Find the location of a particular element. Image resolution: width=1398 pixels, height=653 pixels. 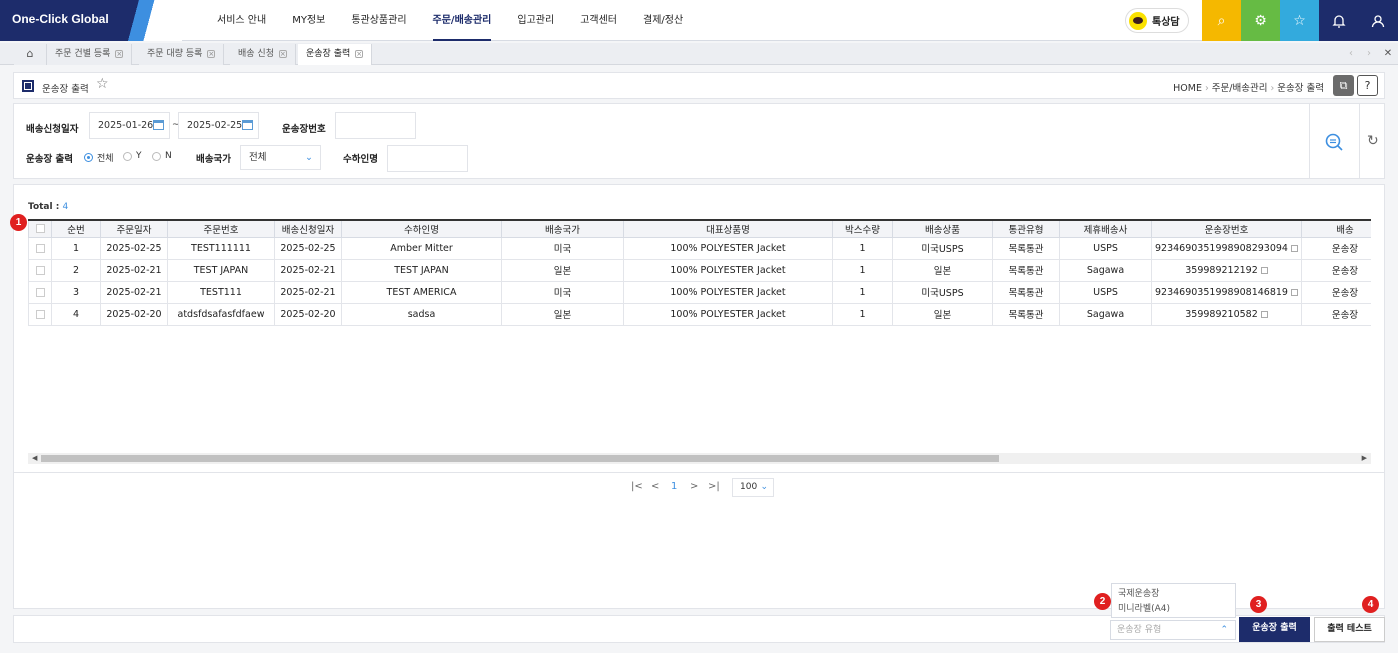

print-waybill-button: 운송장 출력 is located at coordinates (1274, 629).